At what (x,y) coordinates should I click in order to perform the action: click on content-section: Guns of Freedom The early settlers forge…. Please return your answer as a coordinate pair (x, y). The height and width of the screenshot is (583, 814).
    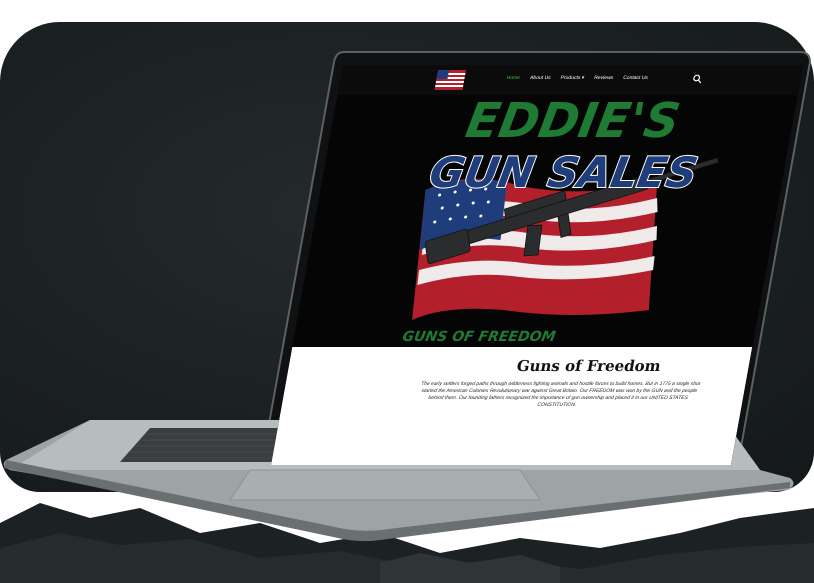
    Looking at the image, I should click on (512, 406).